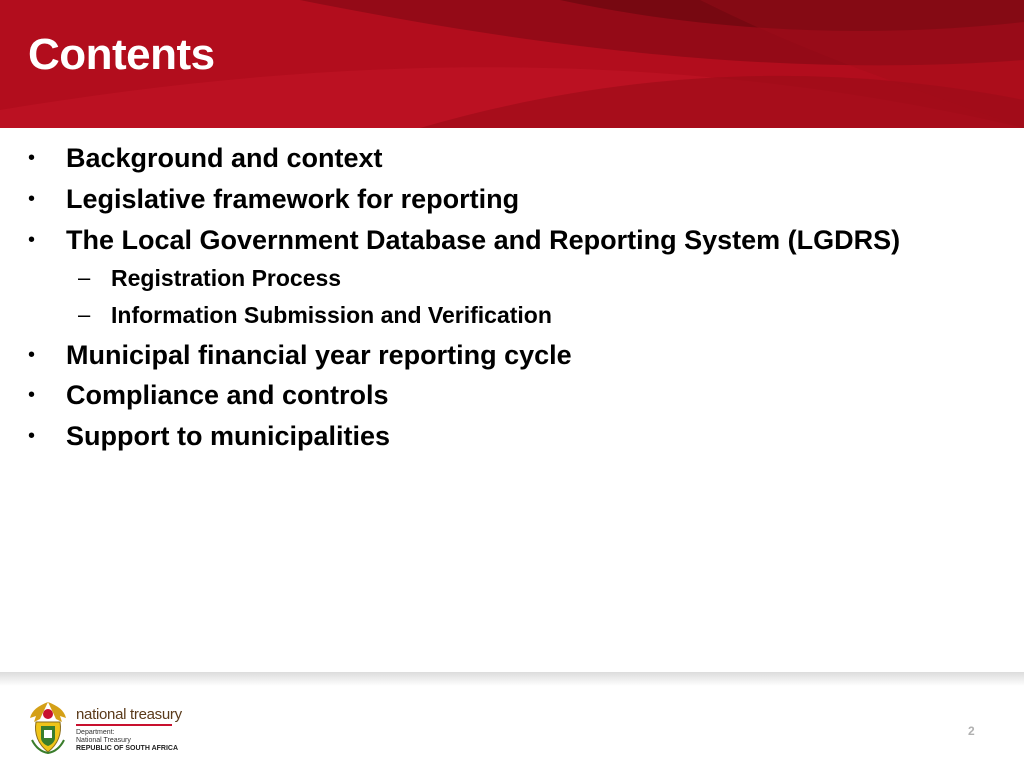 This screenshot has width=1024, height=768. Describe the element at coordinates (127, 748) in the screenshot. I see `country-name: REPUBLIC OF SOUTH AFRICA` at that location.